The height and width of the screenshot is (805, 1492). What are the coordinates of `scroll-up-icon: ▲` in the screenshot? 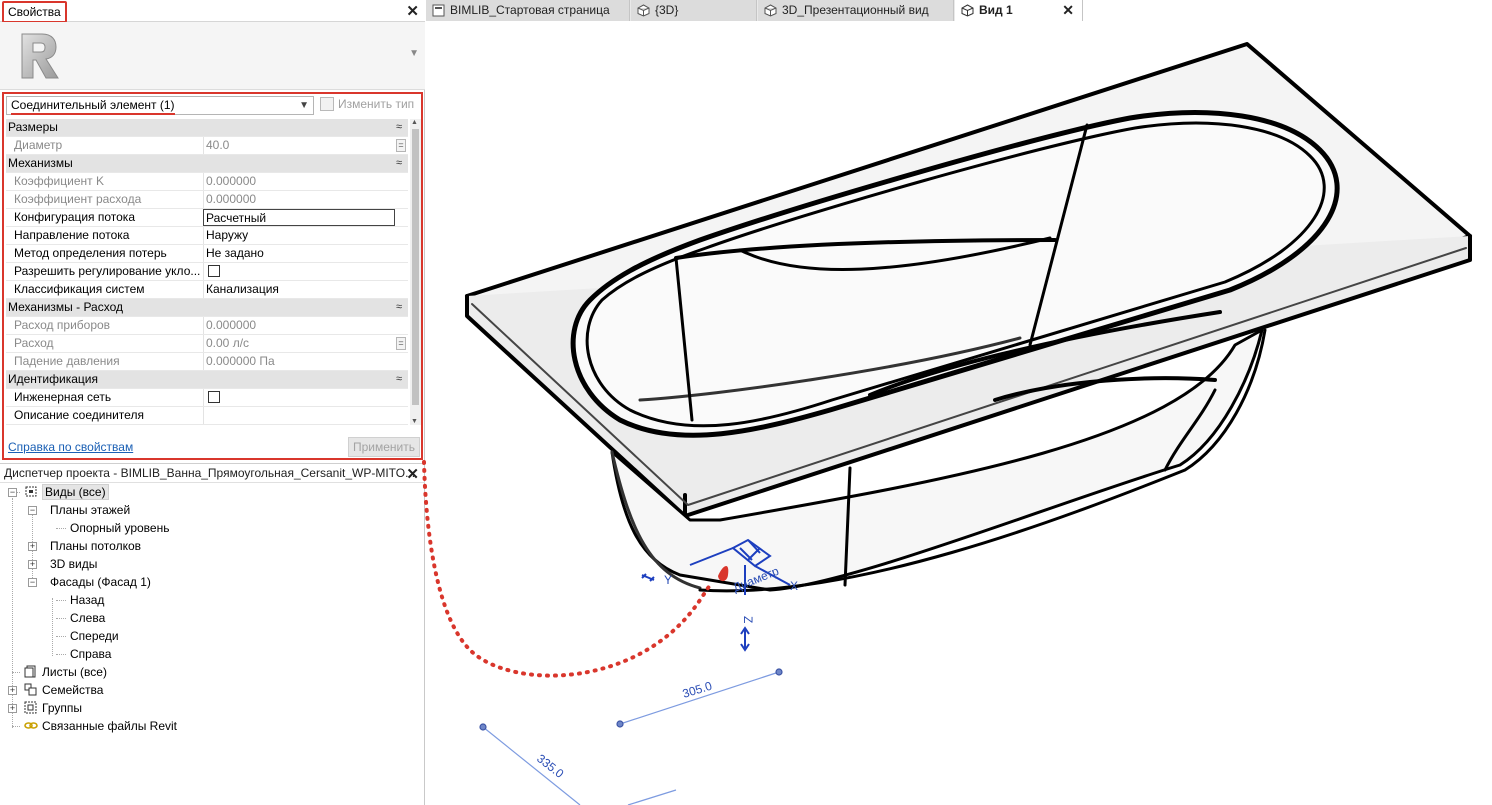 It's located at (414, 122).